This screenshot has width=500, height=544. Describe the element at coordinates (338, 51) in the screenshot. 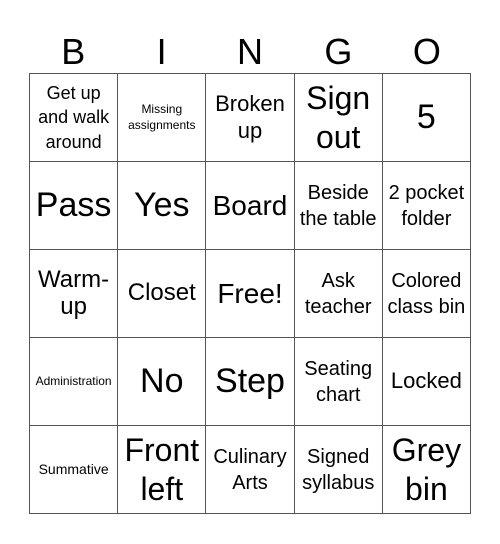

I see `header-letter-g: G` at that location.